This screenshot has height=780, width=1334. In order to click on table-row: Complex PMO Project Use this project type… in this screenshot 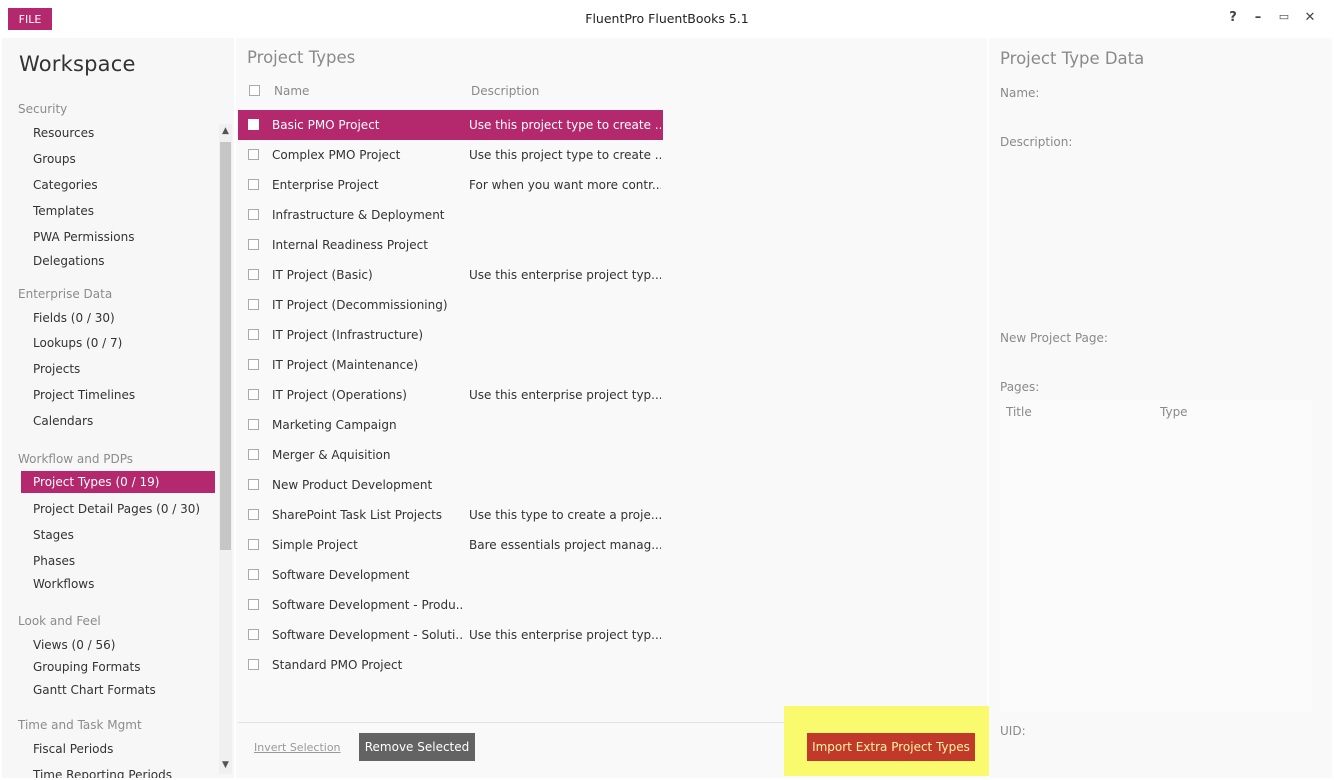, I will do `click(450, 155)`.